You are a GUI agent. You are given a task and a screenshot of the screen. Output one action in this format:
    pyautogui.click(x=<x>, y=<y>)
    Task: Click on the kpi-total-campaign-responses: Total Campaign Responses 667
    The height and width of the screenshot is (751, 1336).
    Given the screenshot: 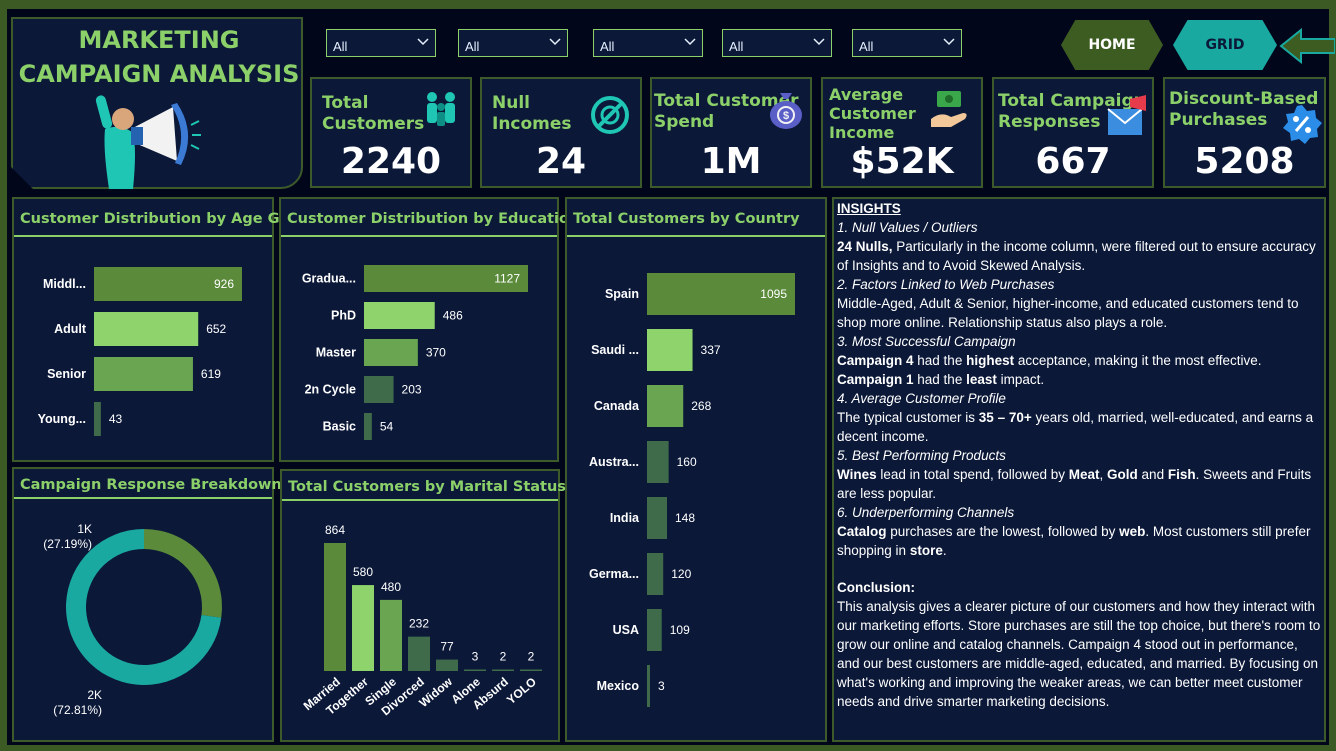 What is the action you would take?
    pyautogui.click(x=1073, y=132)
    